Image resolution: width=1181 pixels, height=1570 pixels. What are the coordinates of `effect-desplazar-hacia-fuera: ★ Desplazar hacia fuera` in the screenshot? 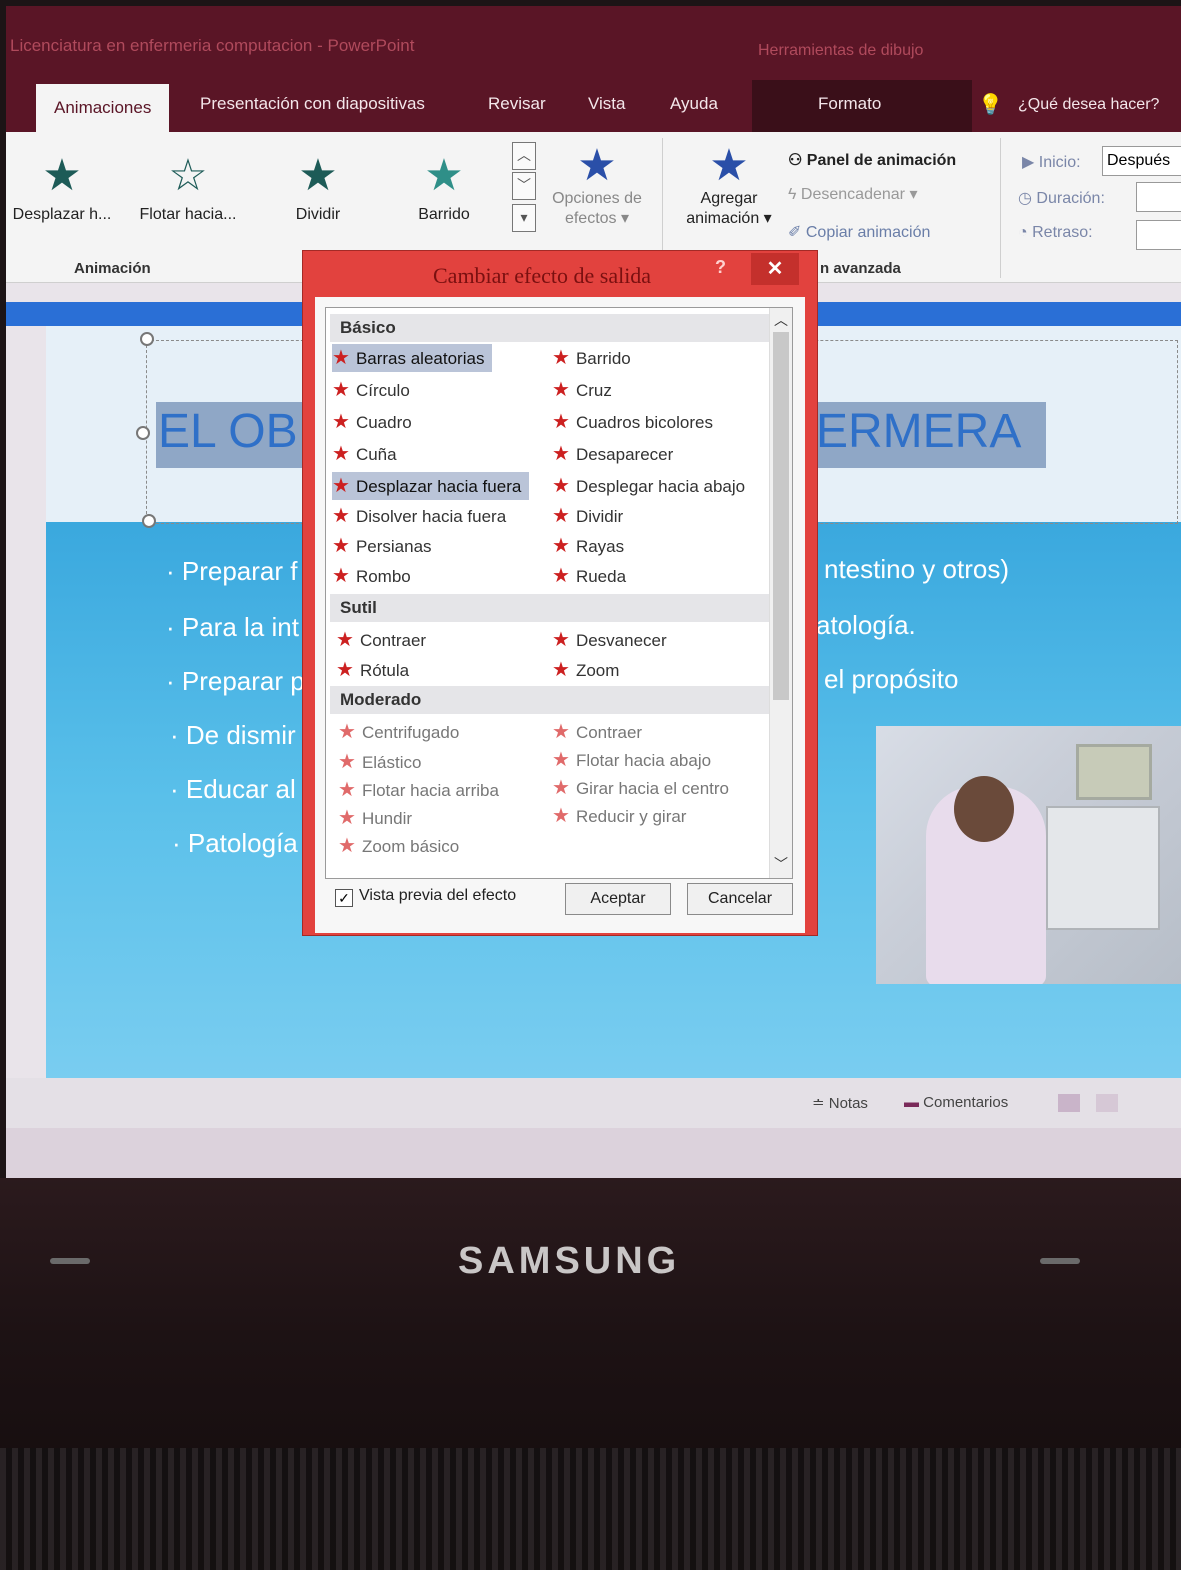 It's located at (431, 486).